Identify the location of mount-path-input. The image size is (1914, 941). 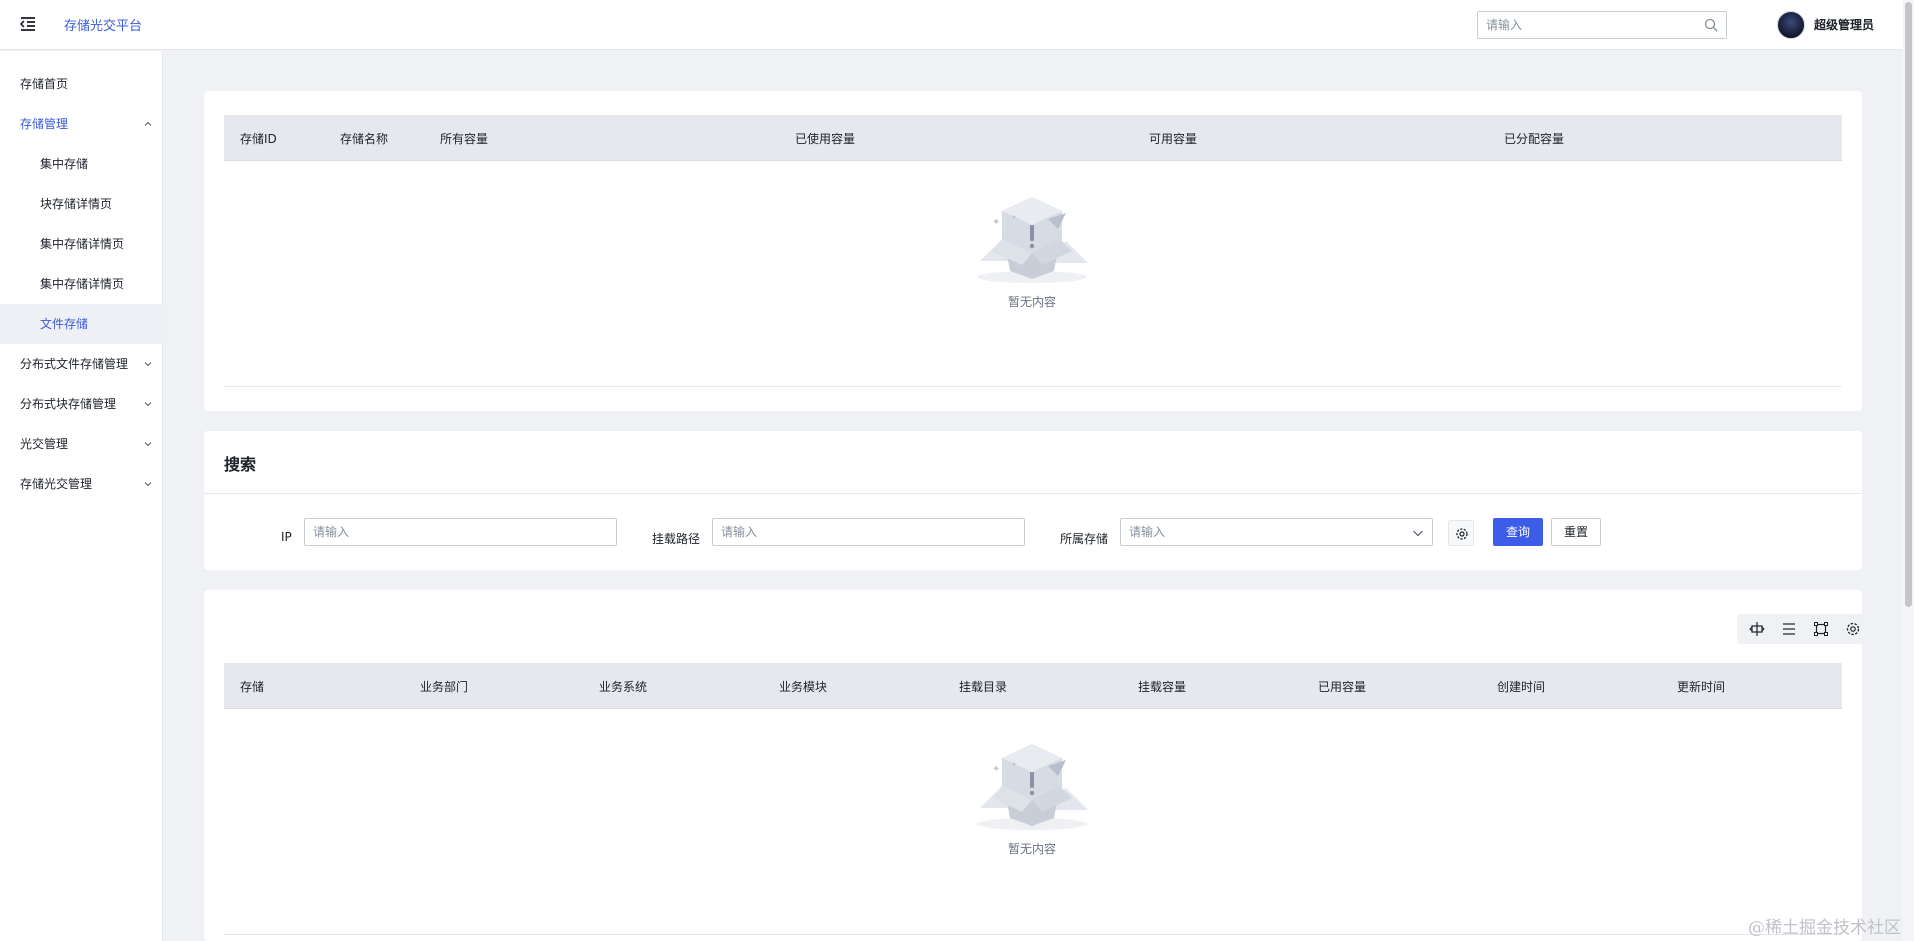
(868, 532).